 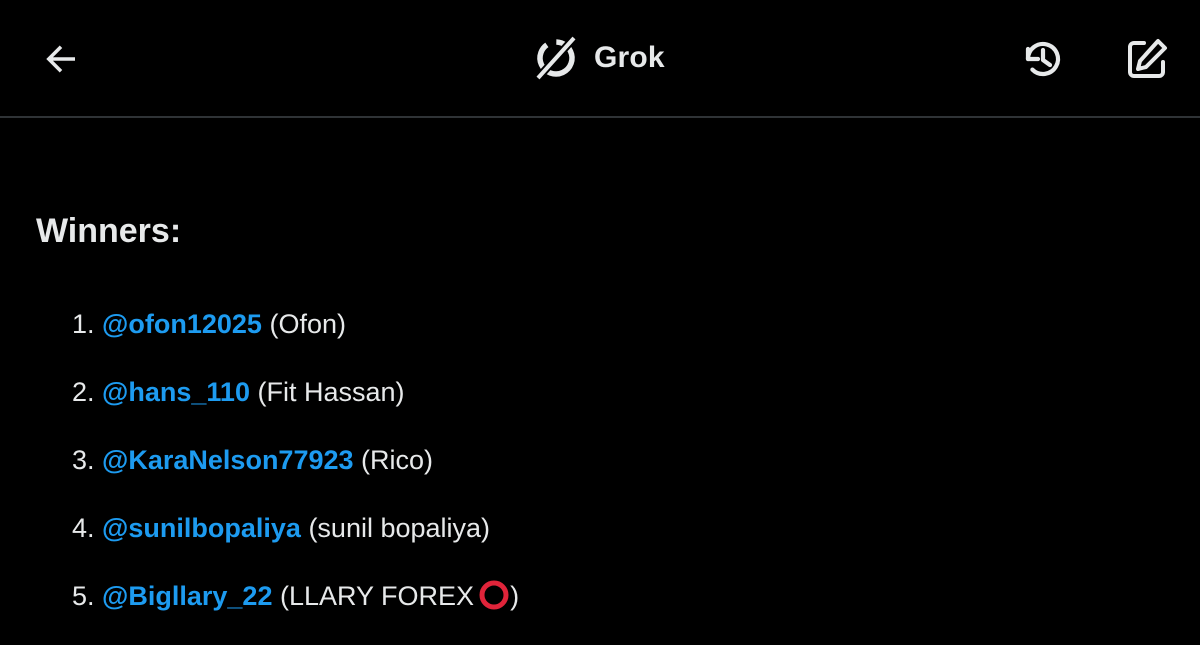 I want to click on display-name: (Fit Hassan), so click(x=331, y=392).